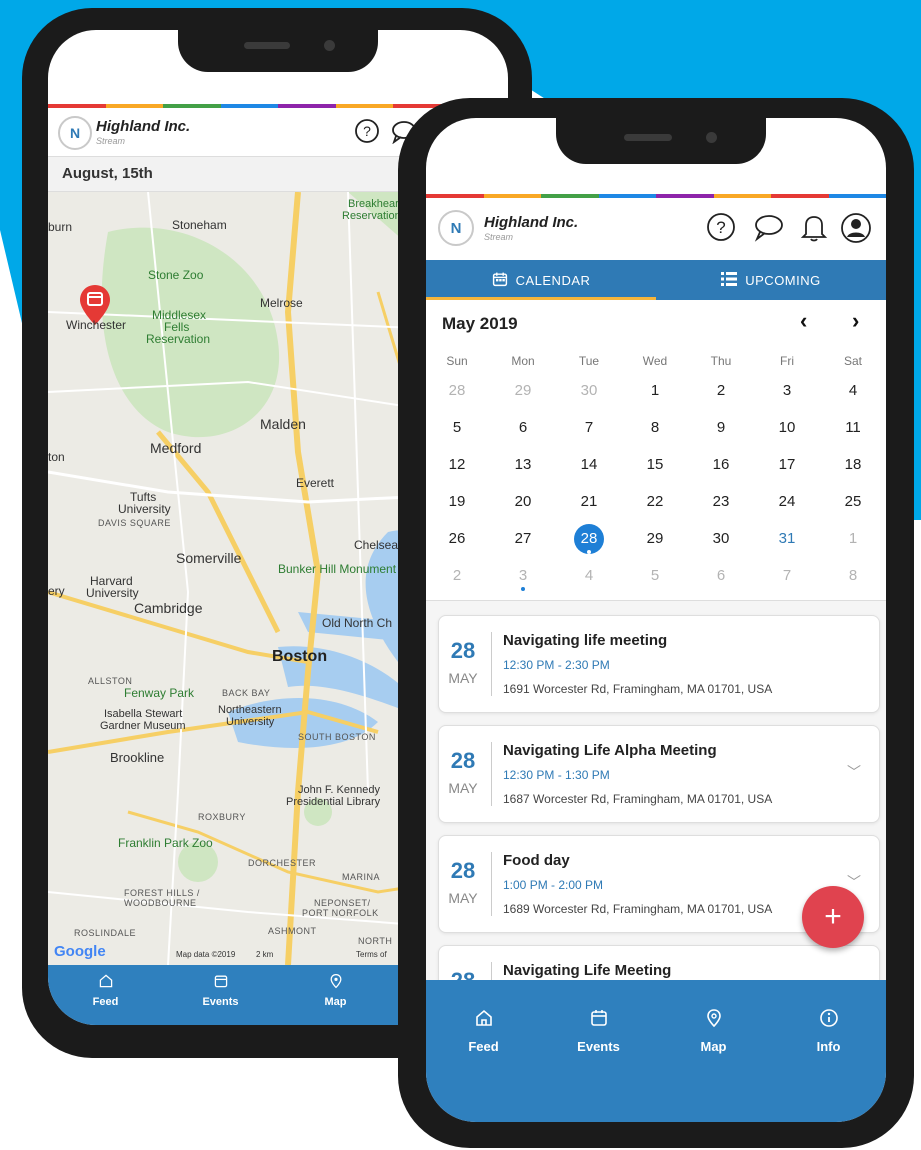 The image size is (921, 1150). Describe the element at coordinates (523, 464) in the screenshot. I see `calendar-day: 13` at that location.